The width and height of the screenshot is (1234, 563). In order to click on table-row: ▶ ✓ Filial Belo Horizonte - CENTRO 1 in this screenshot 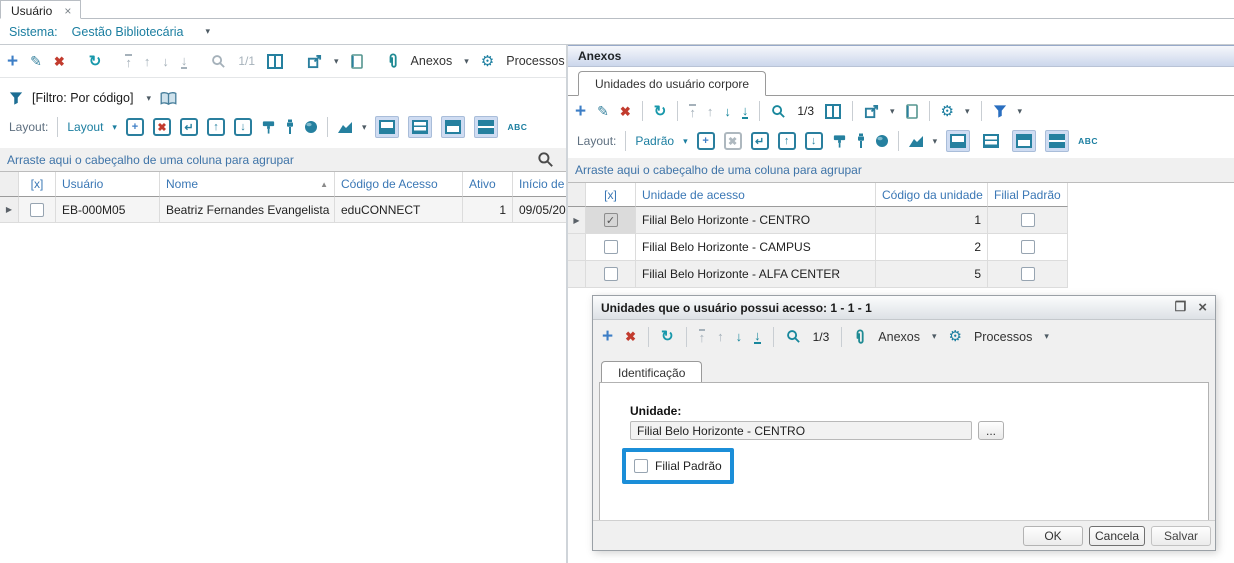, I will do `click(818, 220)`.